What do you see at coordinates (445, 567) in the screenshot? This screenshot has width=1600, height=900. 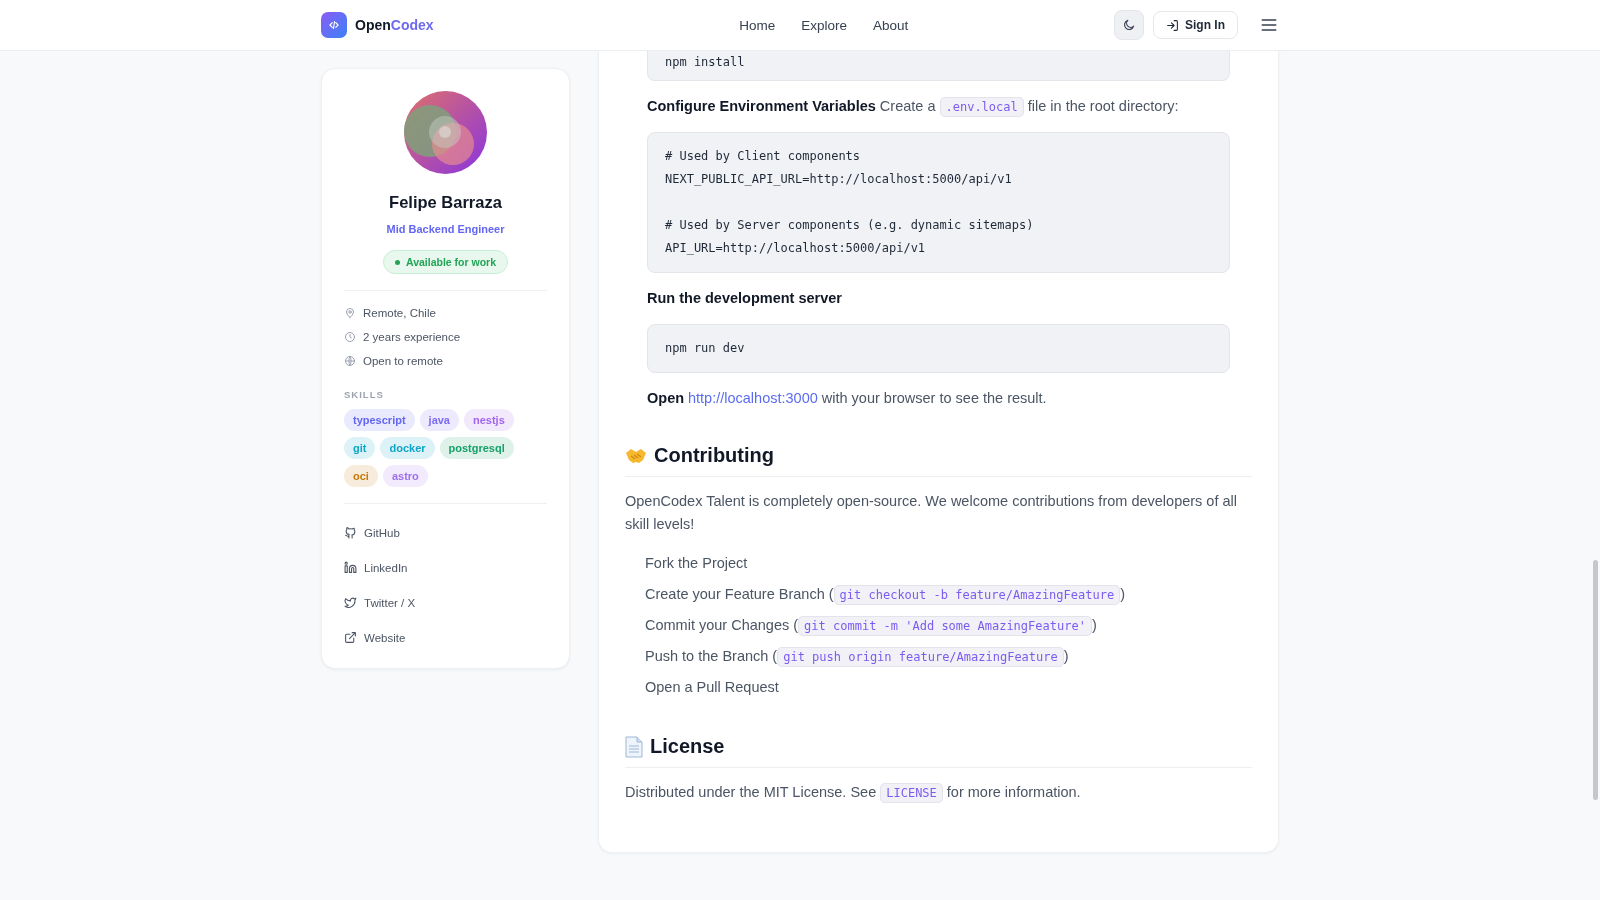 I see `profile-link: LinkedIn` at bounding box center [445, 567].